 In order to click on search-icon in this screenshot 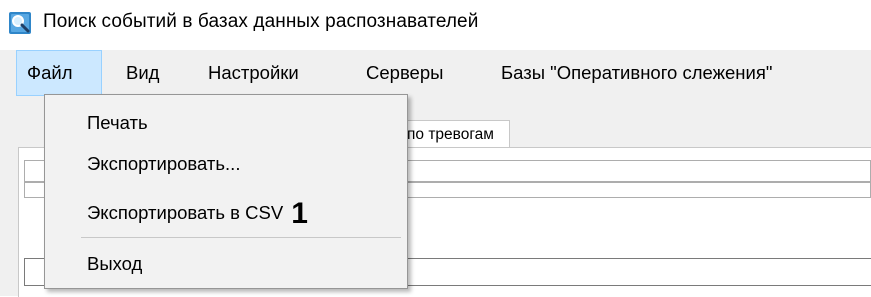, I will do `click(20, 23)`.